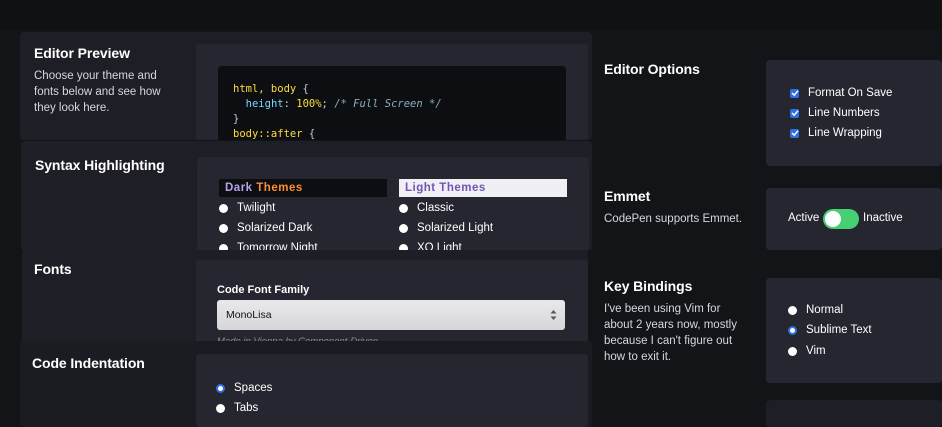 The image size is (942, 427). What do you see at coordinates (263, 290) in the screenshot?
I see `code-font-family-label: Code Font Family` at bounding box center [263, 290].